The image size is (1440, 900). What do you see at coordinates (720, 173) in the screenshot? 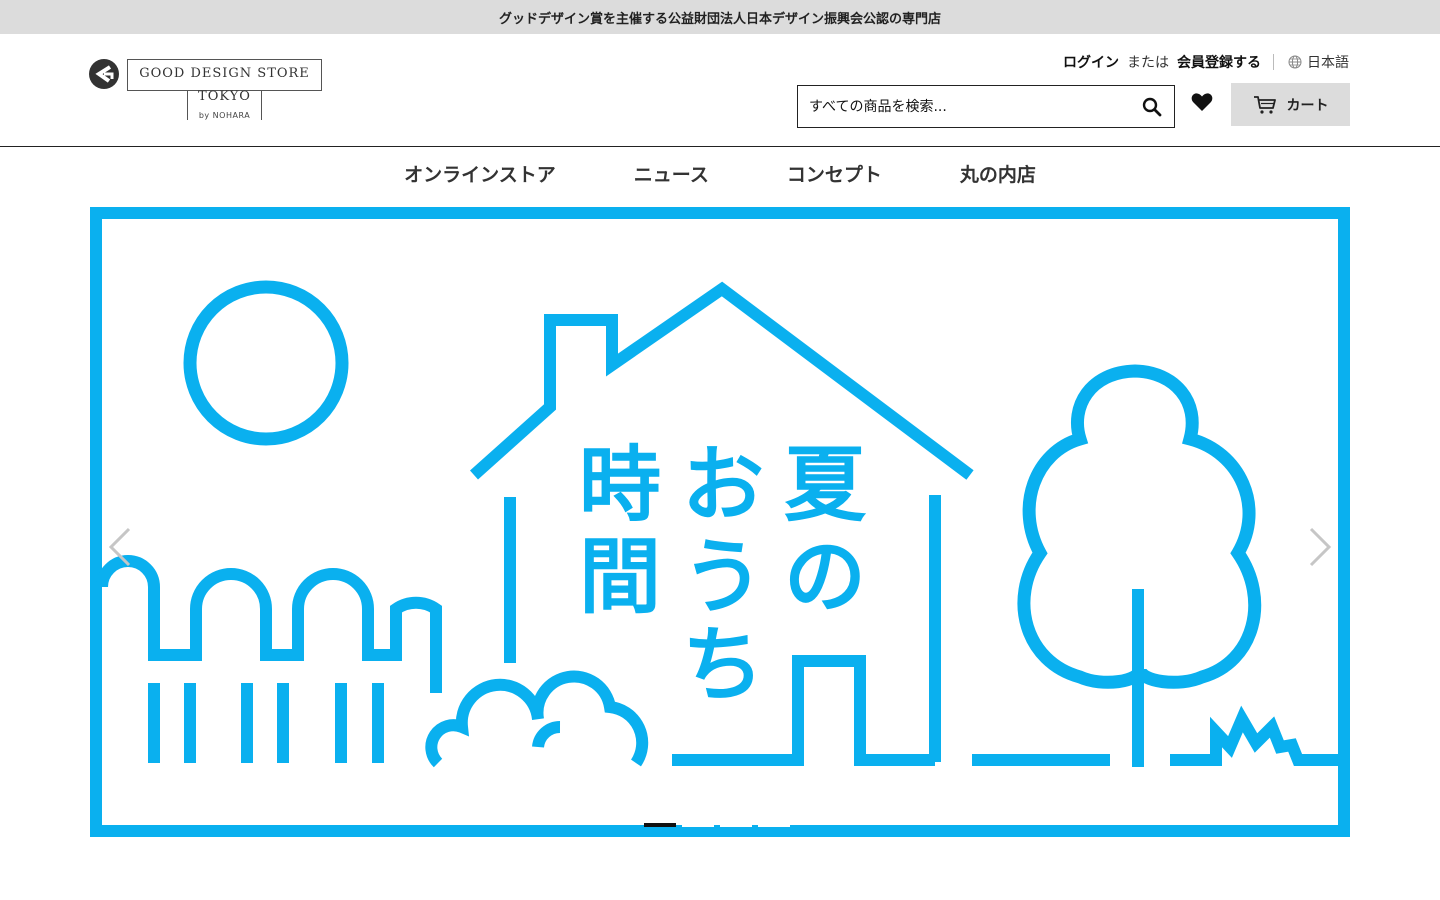
I see `main-nav: オンラインストア ニュース コンセプト 丸の内店` at bounding box center [720, 173].